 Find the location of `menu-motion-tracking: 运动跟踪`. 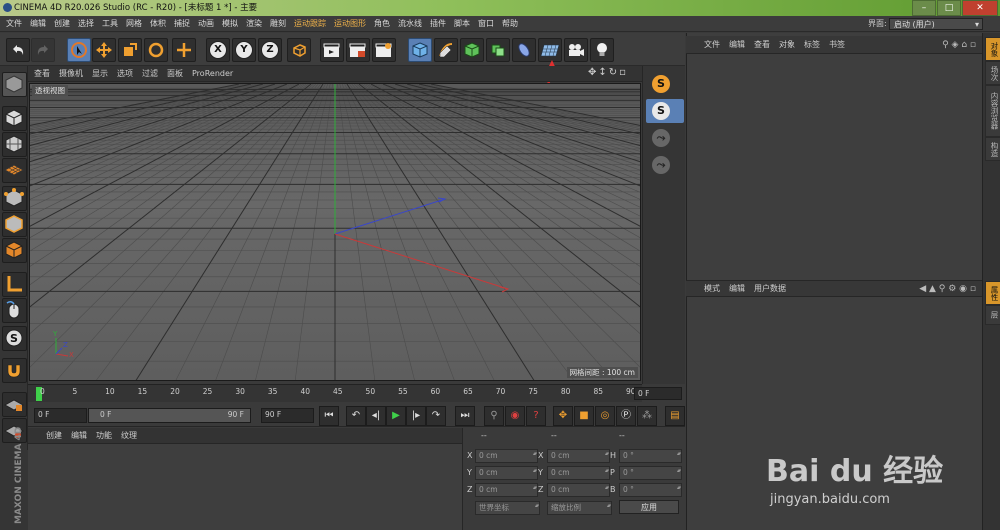

menu-motion-tracking: 运动跟踪 is located at coordinates (310, 23).